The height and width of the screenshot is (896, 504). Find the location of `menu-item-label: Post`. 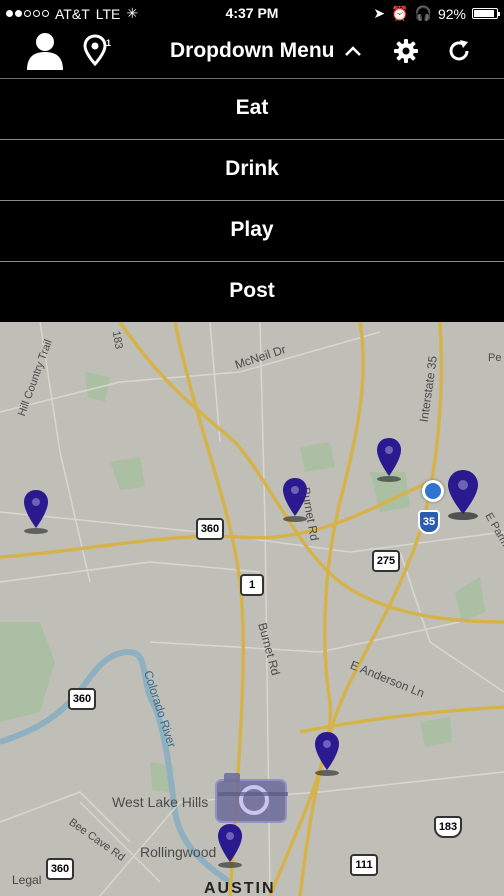

menu-item-label: Post is located at coordinates (252, 290).